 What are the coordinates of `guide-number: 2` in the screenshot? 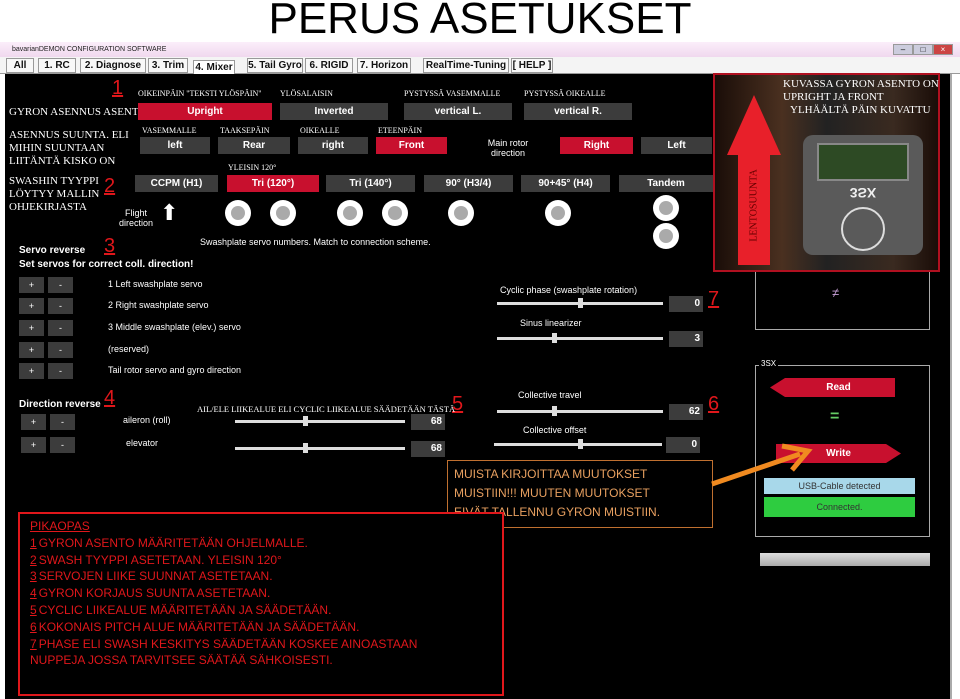 It's located at (33, 559).